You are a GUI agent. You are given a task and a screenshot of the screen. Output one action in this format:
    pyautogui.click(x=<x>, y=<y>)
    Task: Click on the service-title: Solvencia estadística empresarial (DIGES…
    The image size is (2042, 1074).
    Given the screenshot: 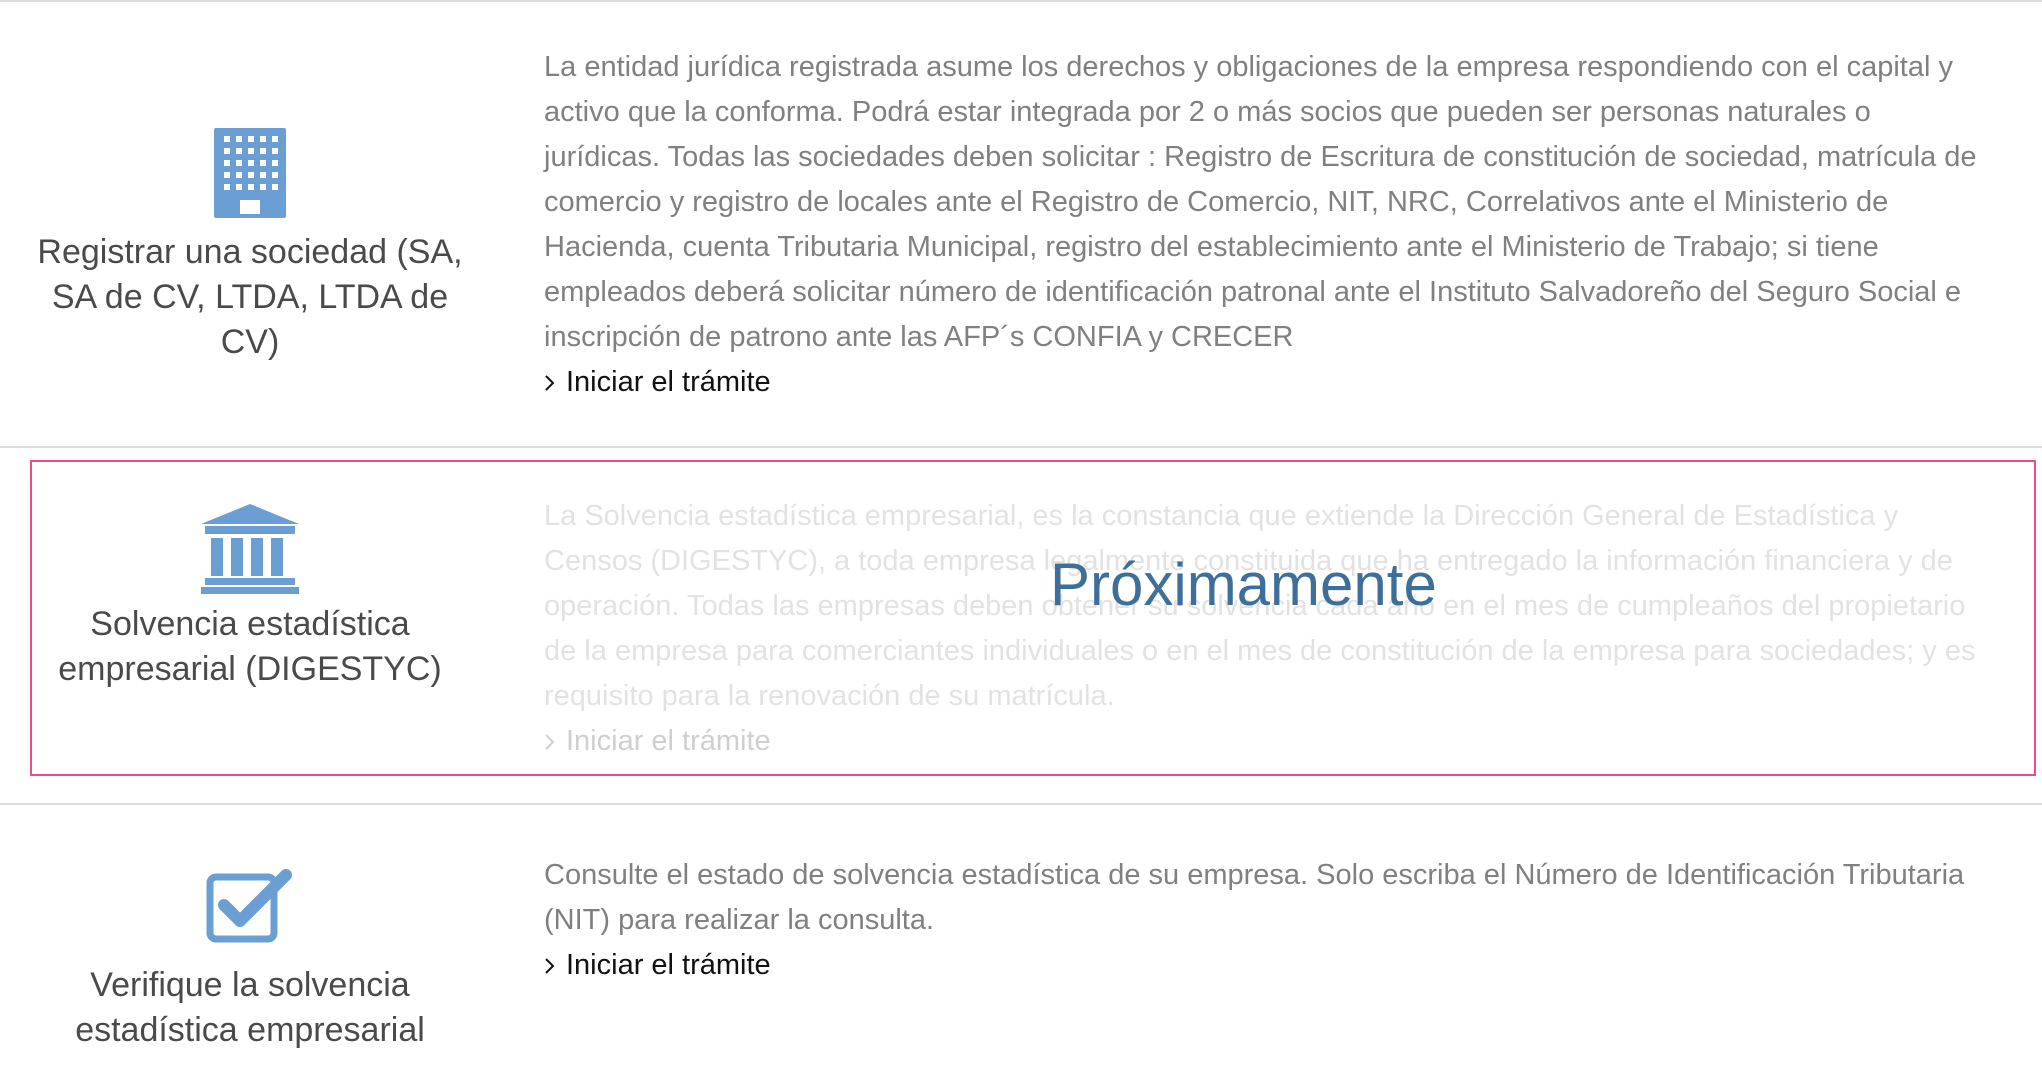 What is the action you would take?
    pyautogui.click(x=250, y=646)
    